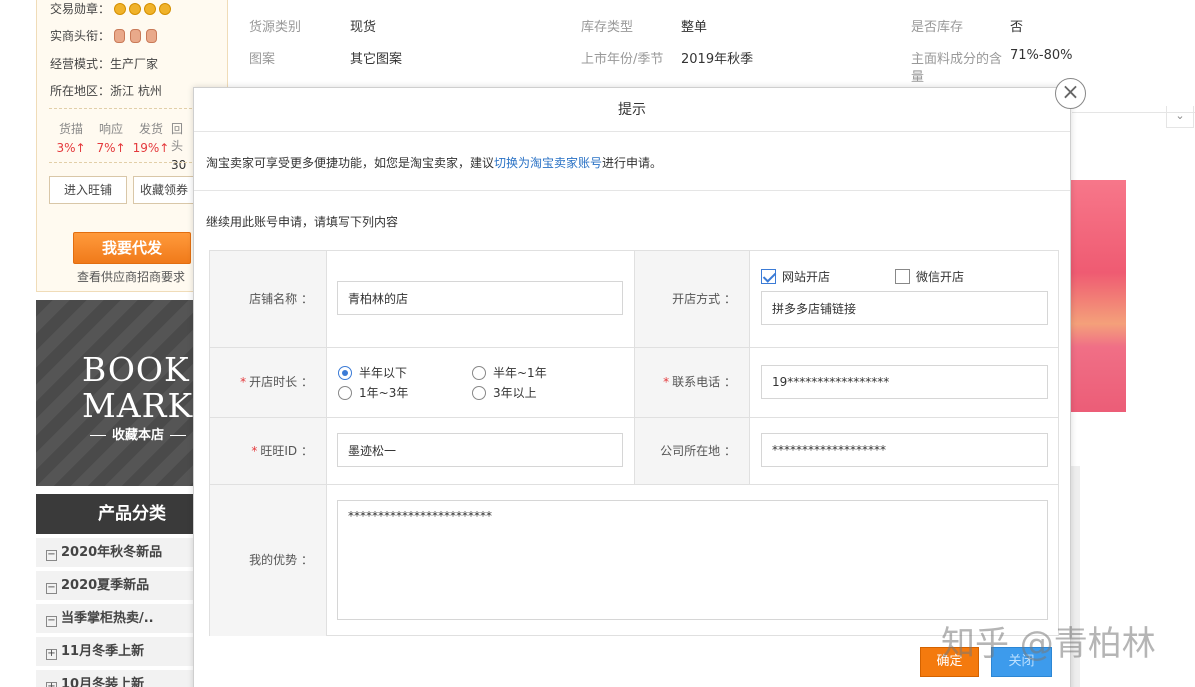  What do you see at coordinates (80, 36) in the screenshot?
I see `merchant-title-label: 实商头衔：` at bounding box center [80, 36].